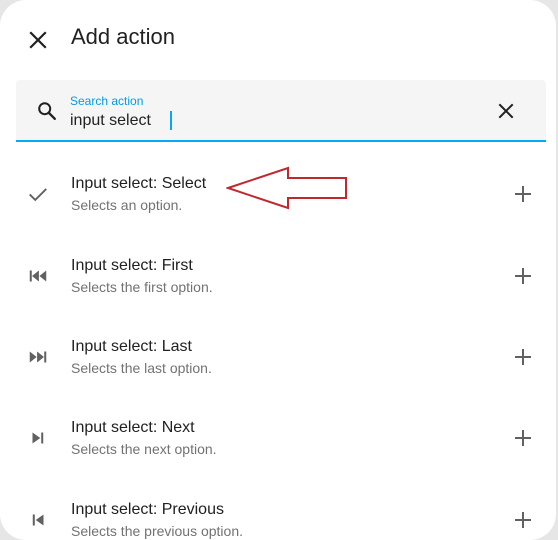 The image size is (558, 540). Describe the element at coordinates (132, 265) in the screenshot. I see `action-title: Input select: First` at that location.